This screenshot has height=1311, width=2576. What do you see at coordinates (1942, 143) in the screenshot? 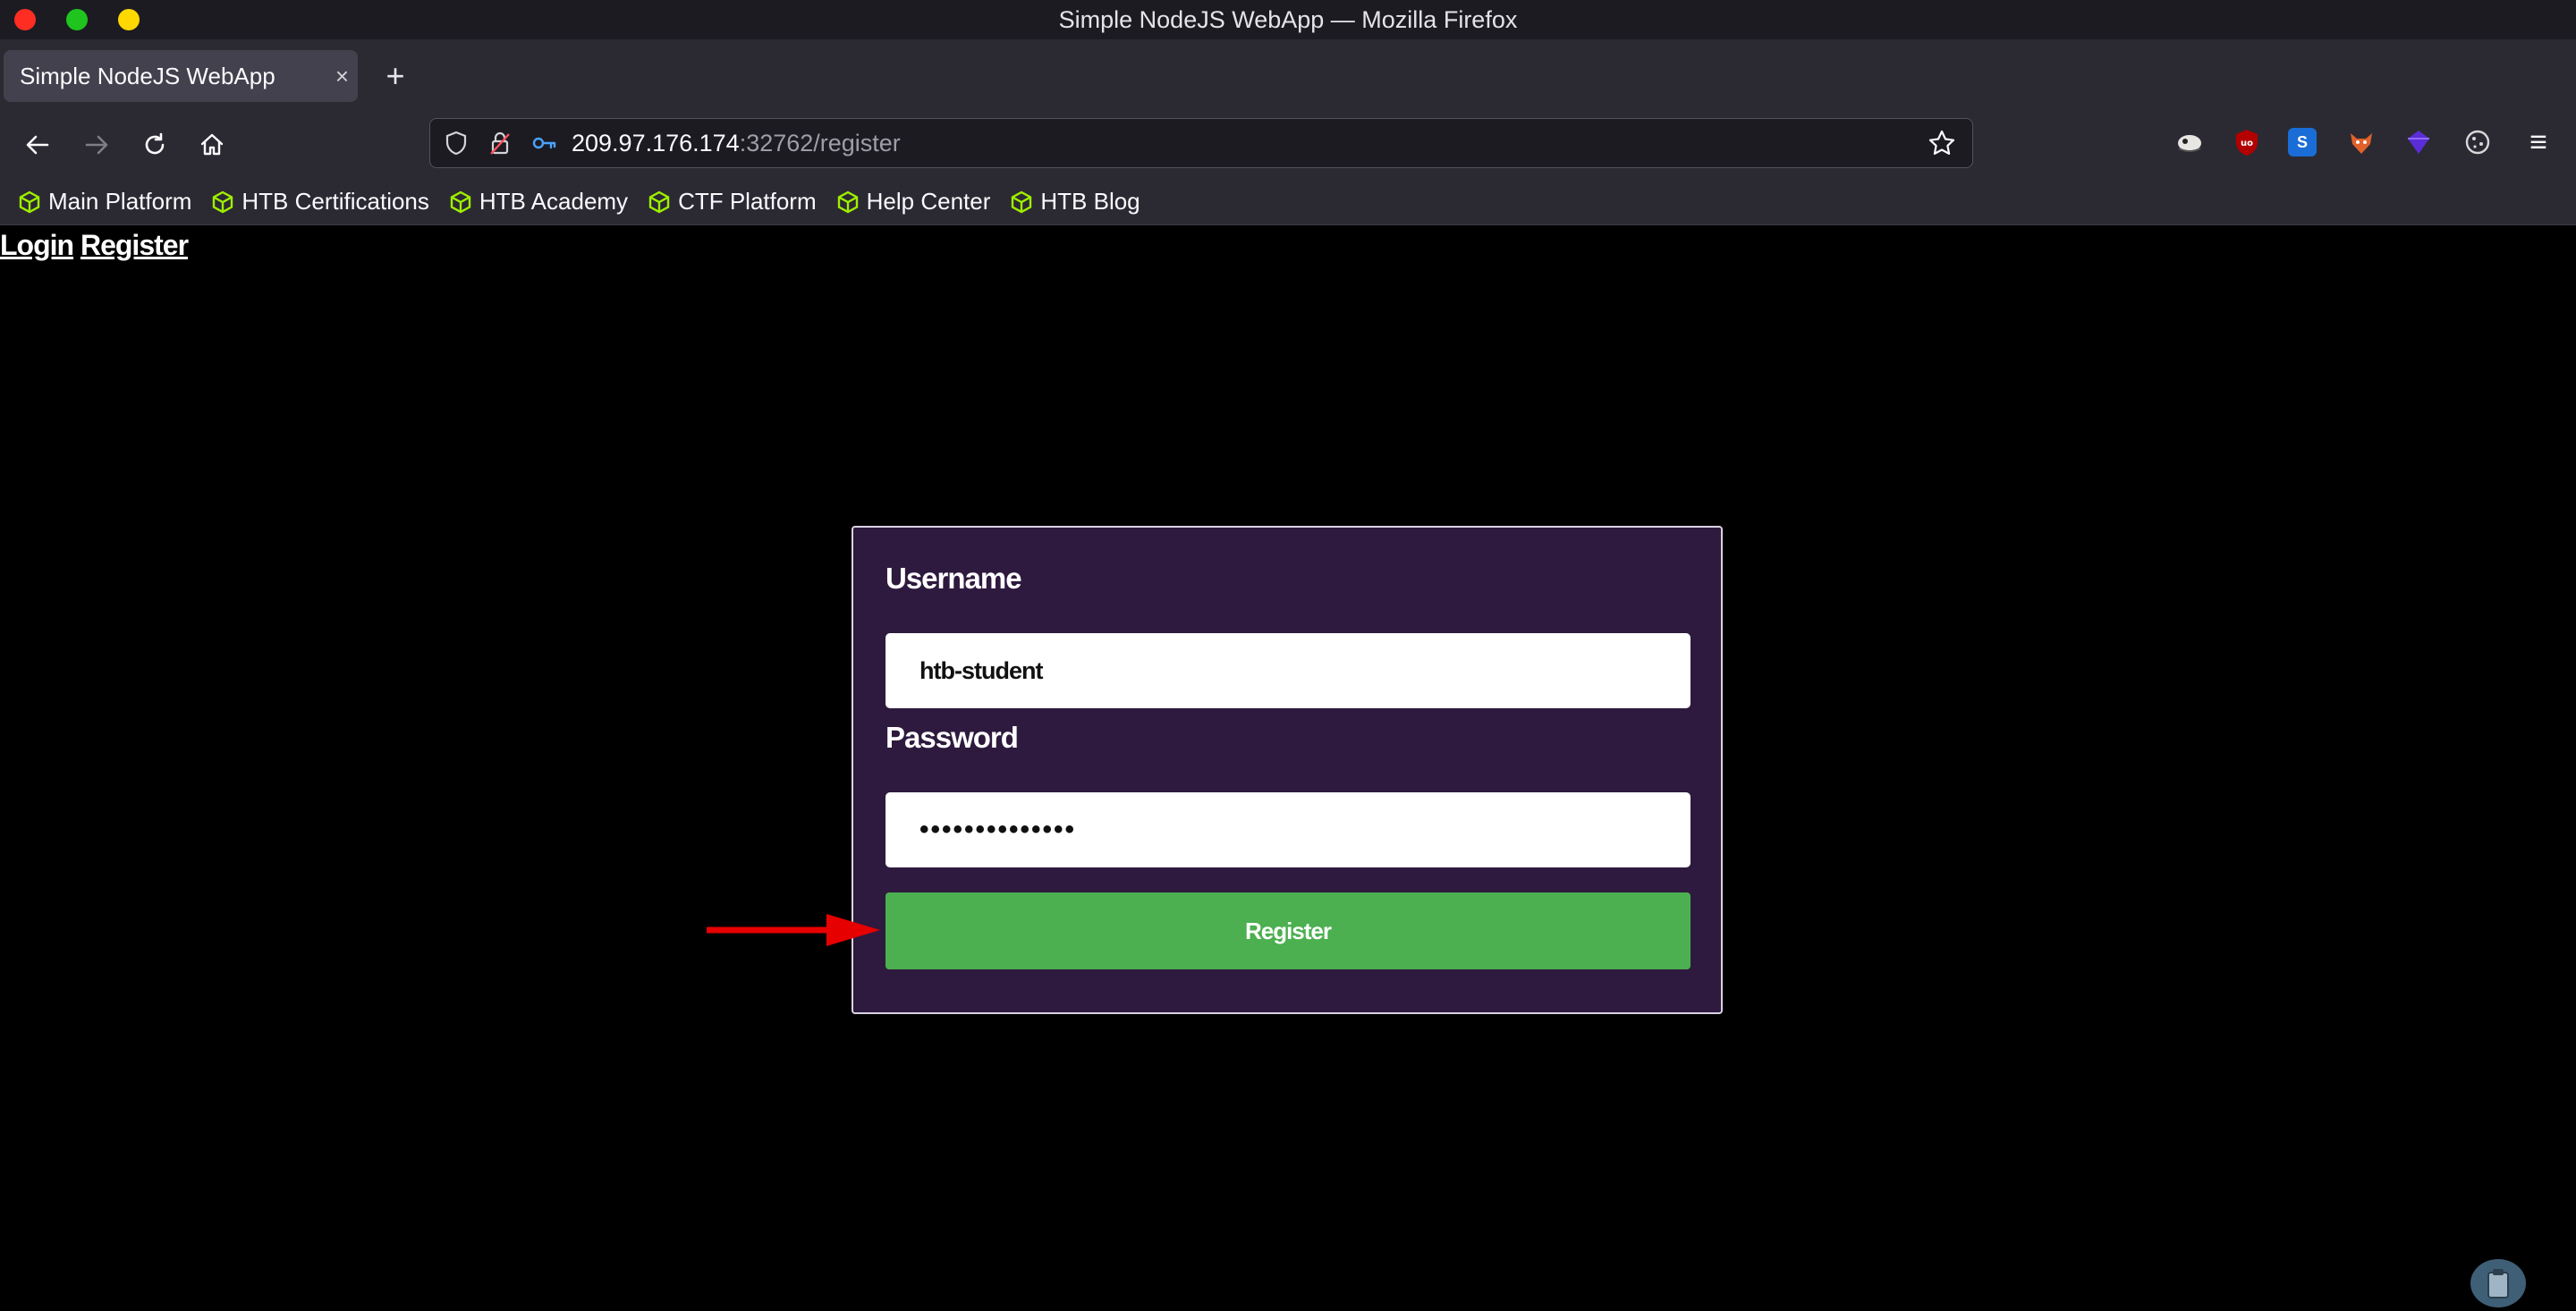
I see `star-icon` at bounding box center [1942, 143].